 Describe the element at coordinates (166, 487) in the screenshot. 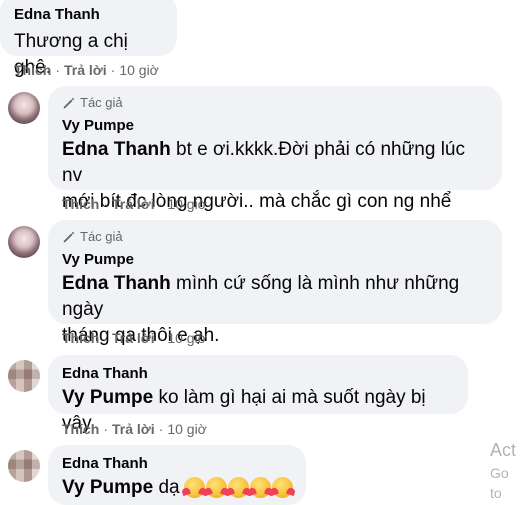

I see `comment-text-body: dạ` at that location.